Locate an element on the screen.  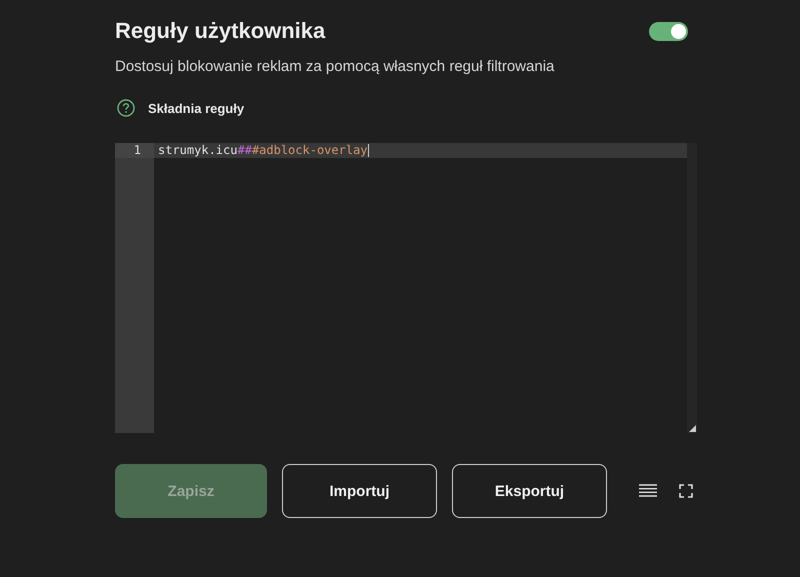
page-title: Reguły użytkownika is located at coordinates (220, 31).